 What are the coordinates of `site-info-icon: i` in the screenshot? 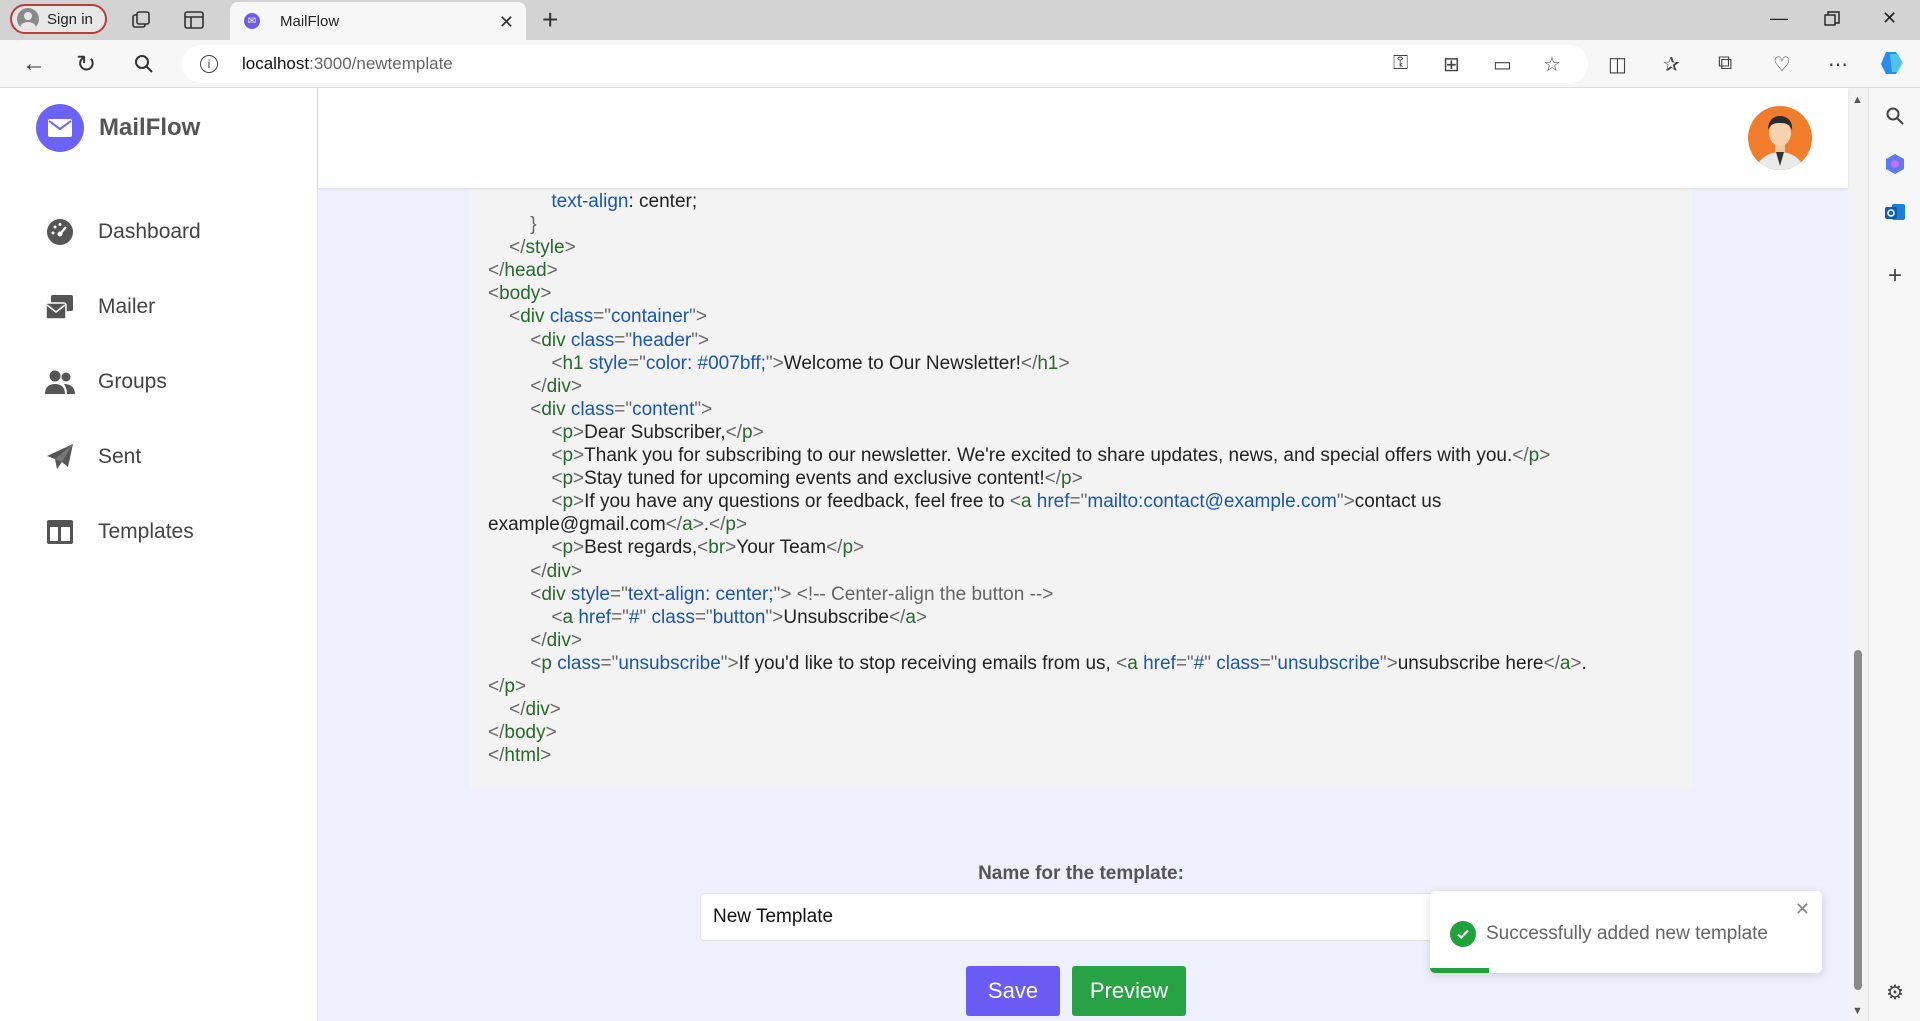 It's located at (209, 64).